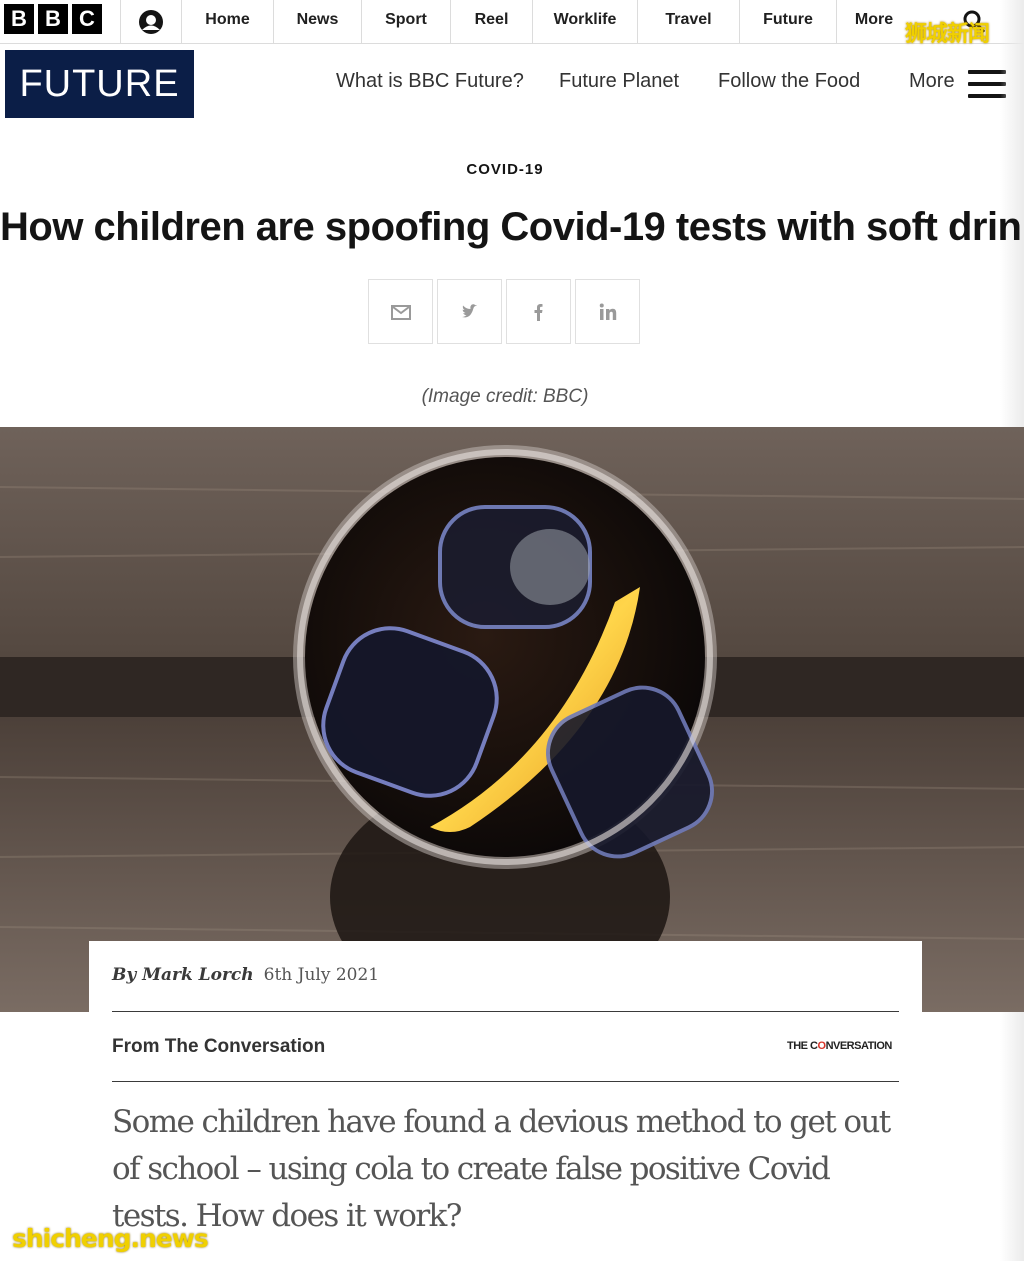 The height and width of the screenshot is (1261, 1024). I want to click on bbc-logo: B B C, so click(53, 19).